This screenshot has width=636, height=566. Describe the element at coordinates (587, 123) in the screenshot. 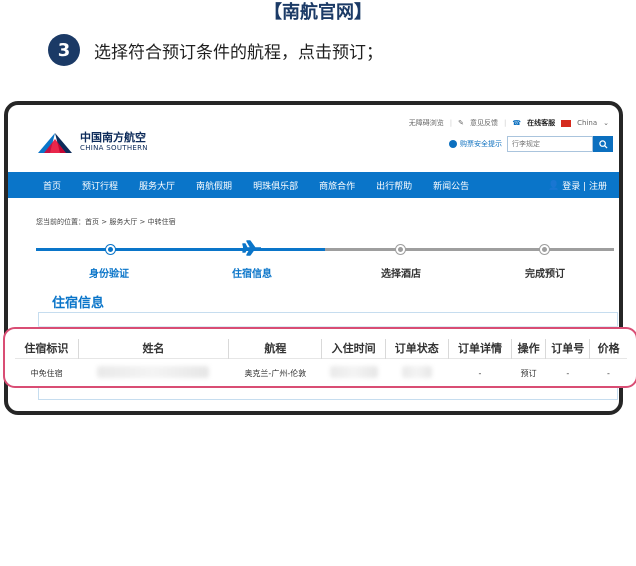

I see `region-selector: China` at that location.